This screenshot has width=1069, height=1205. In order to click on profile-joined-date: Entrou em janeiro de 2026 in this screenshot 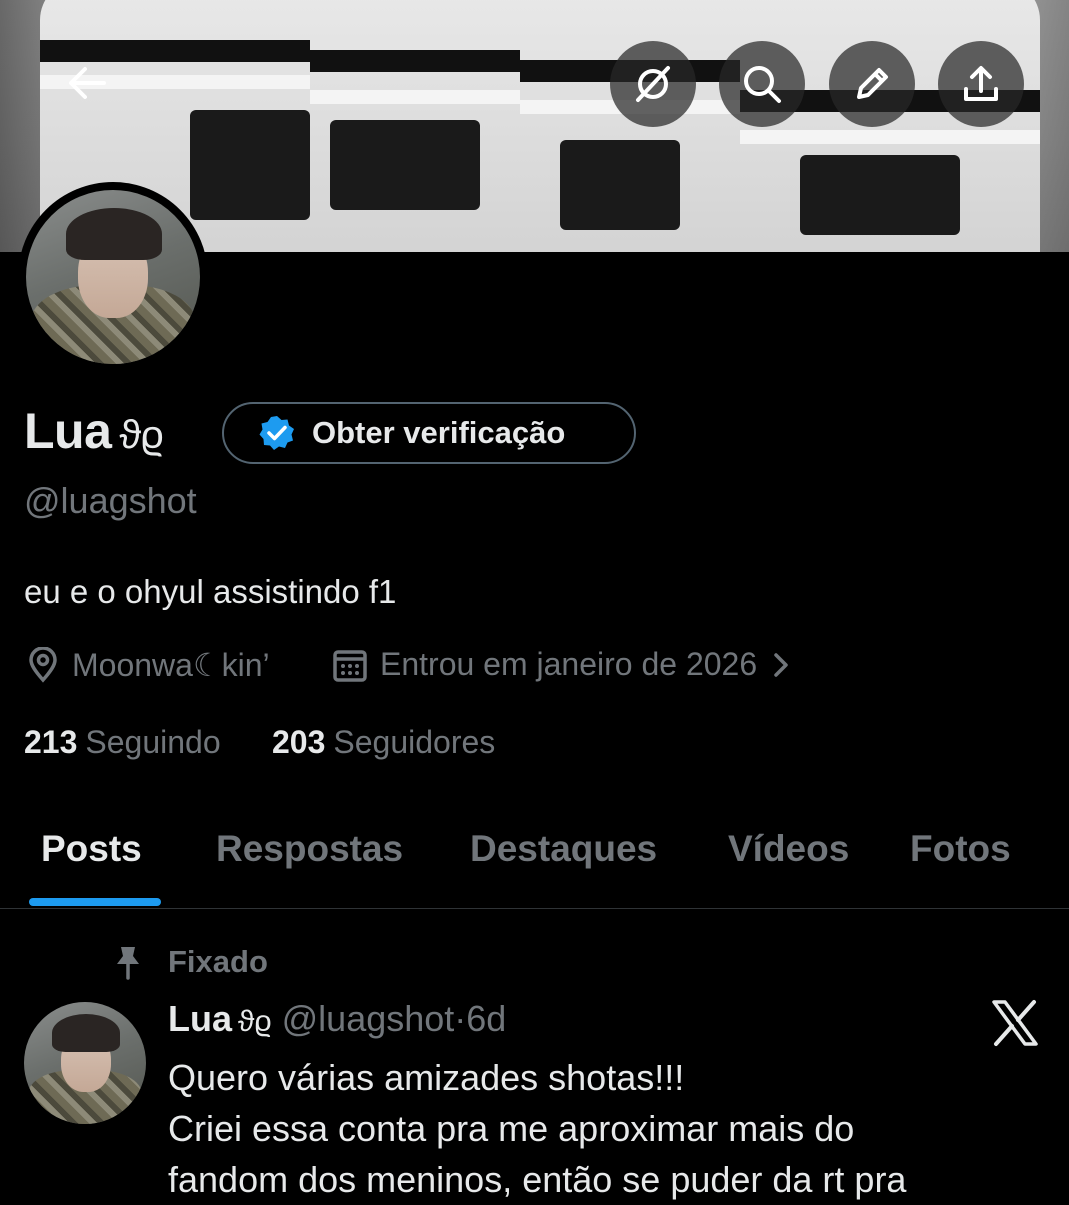, I will do `click(568, 664)`.